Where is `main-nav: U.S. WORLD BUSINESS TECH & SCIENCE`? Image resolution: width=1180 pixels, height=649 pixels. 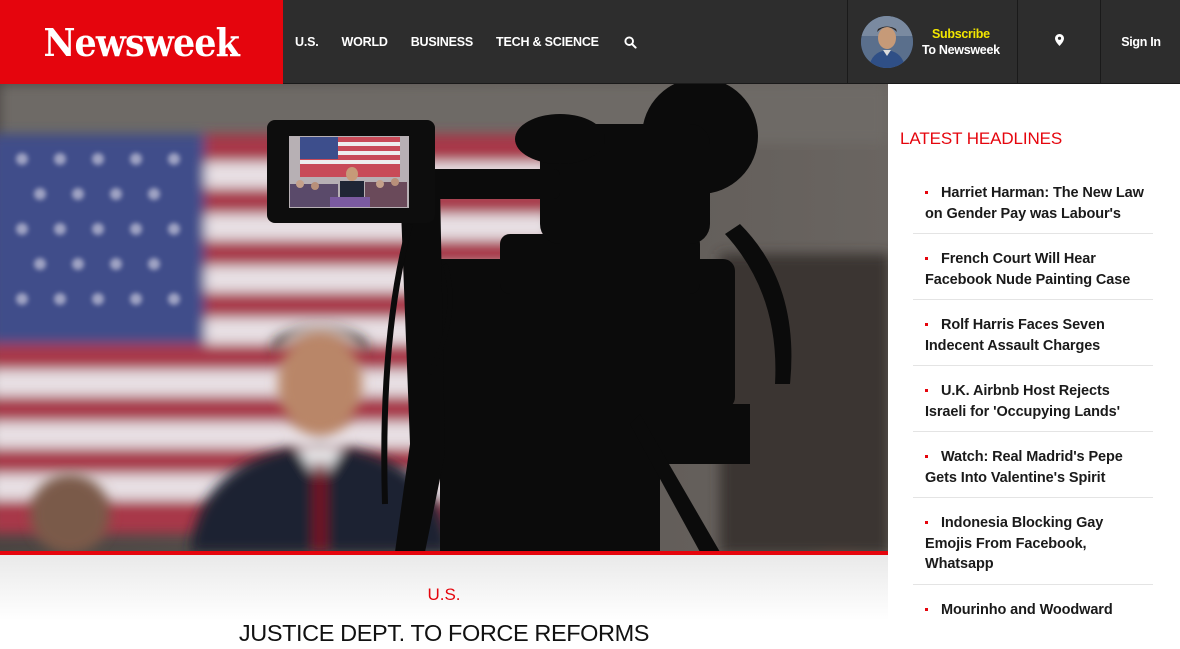
main-nav: U.S. WORLD BUSINESS TECH & SCIENCE is located at coordinates (460, 42).